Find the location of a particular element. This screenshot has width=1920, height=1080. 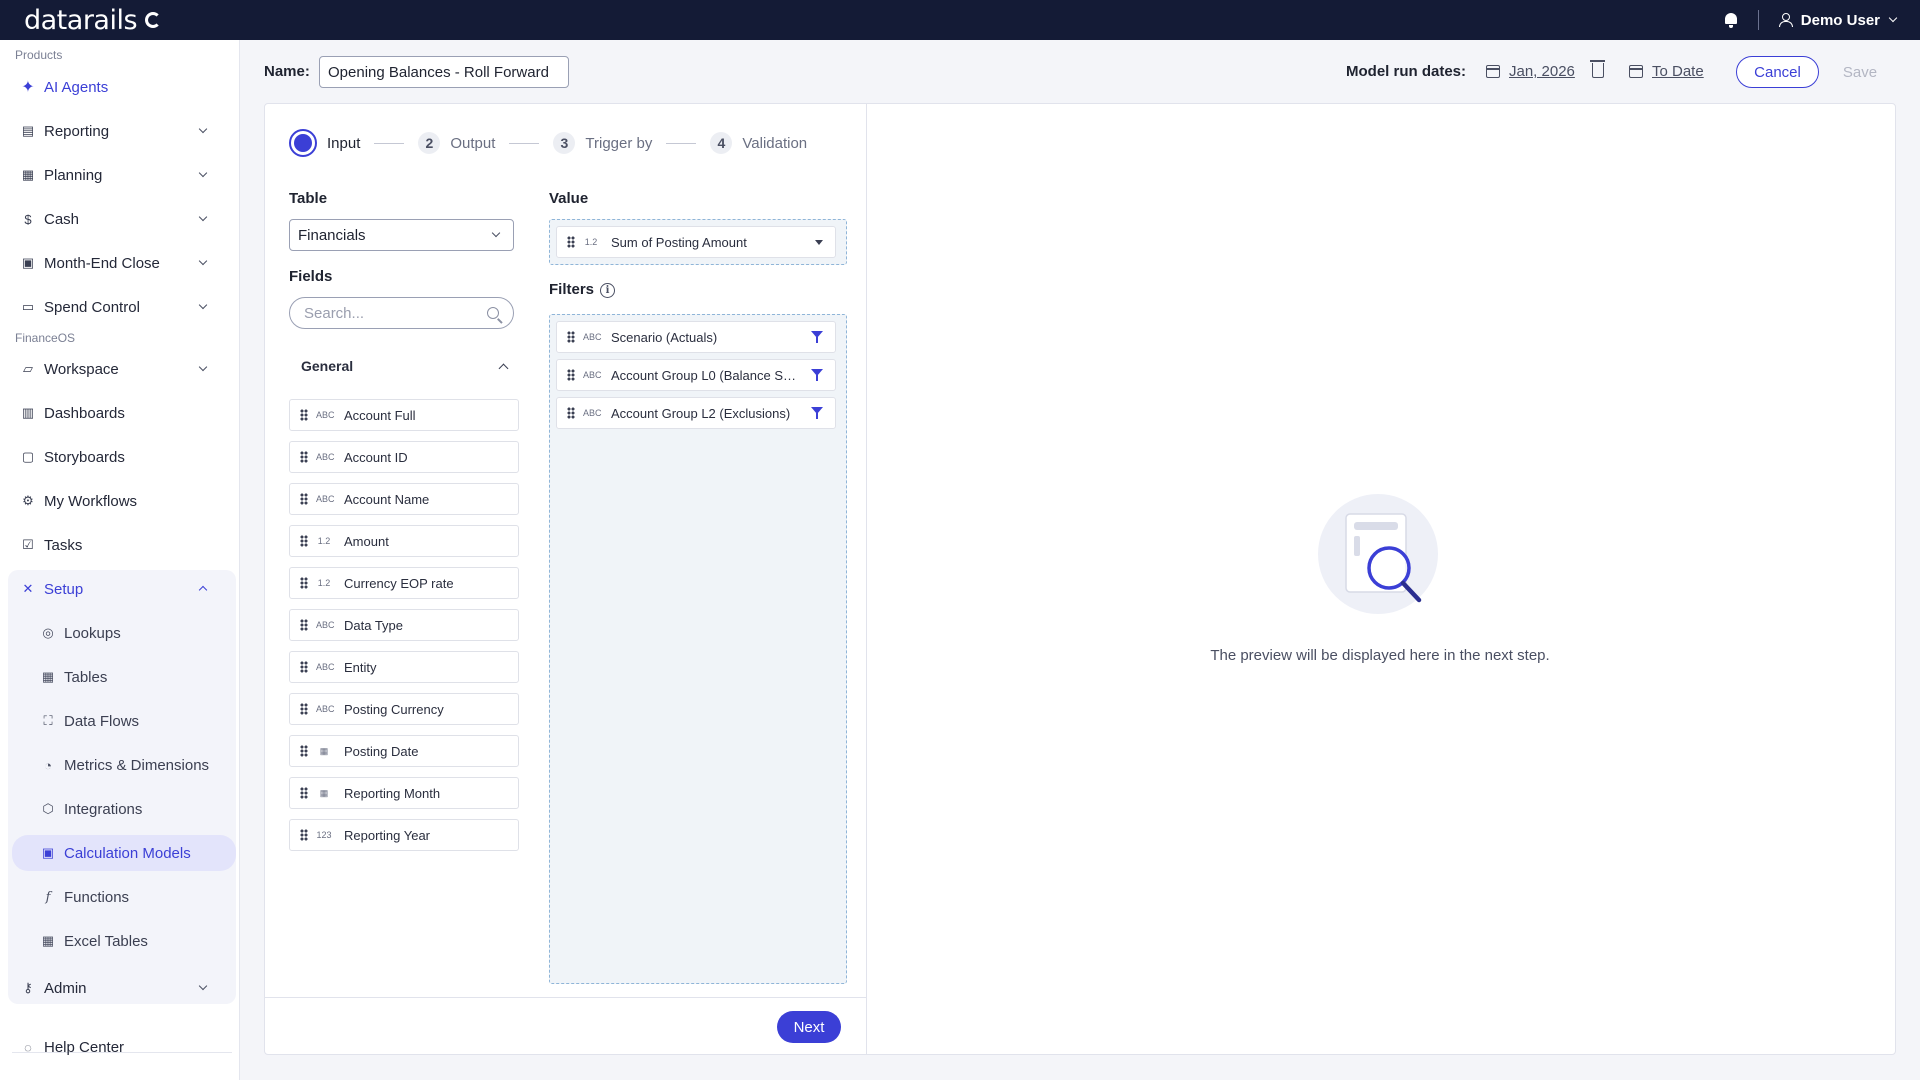

tools-icon: ✕ is located at coordinates (28, 588).